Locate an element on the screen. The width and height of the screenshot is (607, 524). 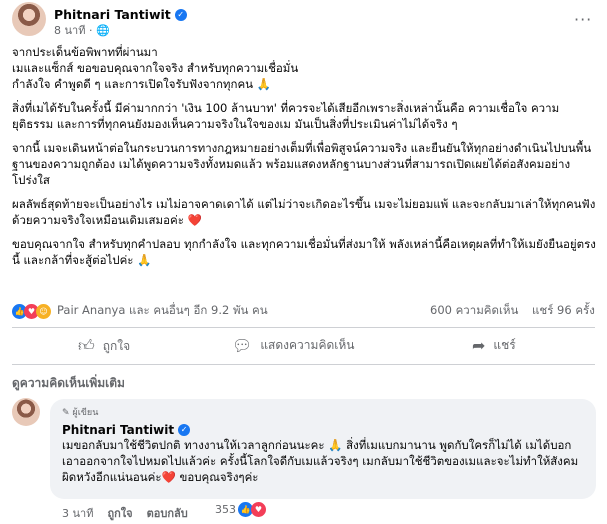
comment-button: 💬︎ แสดงความคิดเห็น is located at coordinates (293, 345).